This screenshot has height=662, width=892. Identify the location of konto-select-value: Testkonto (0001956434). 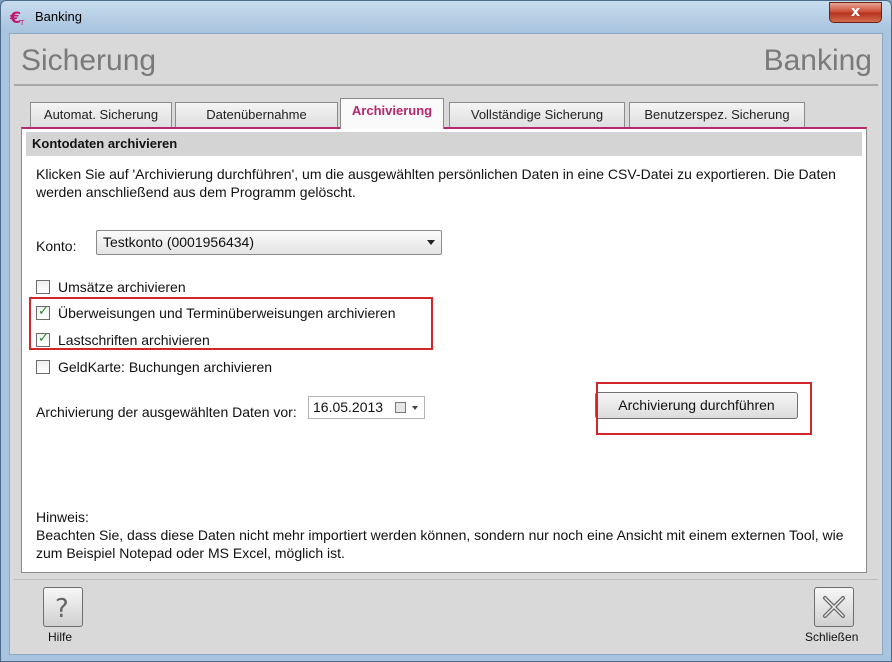
(178, 242).